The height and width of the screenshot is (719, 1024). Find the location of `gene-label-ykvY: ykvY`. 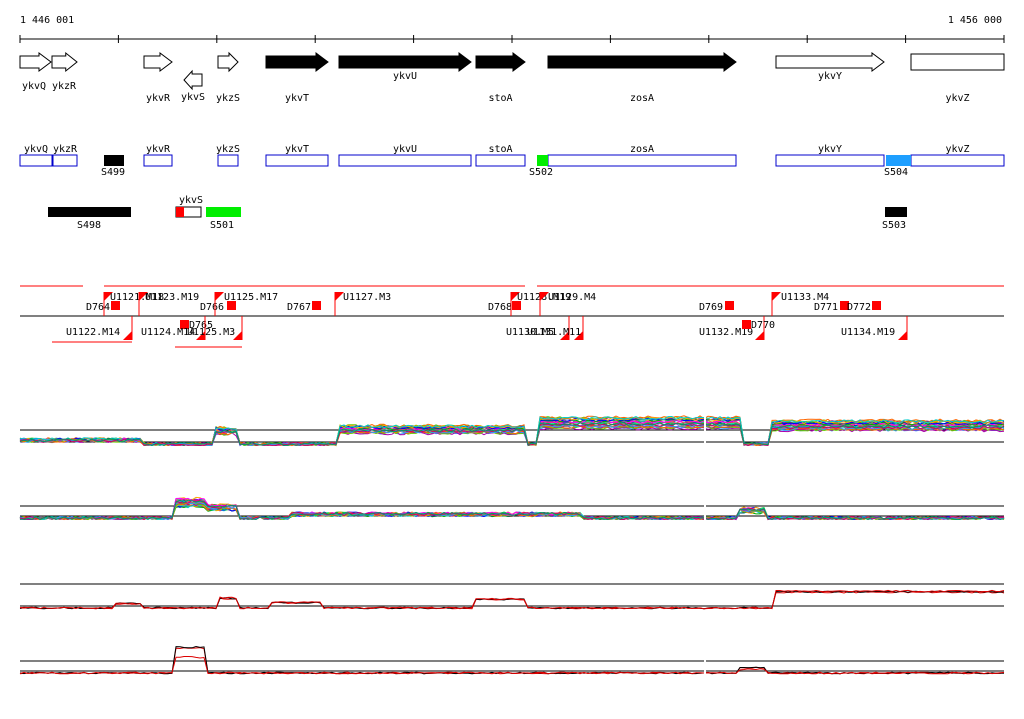

gene-label-ykvY: ykvY is located at coordinates (830, 76).